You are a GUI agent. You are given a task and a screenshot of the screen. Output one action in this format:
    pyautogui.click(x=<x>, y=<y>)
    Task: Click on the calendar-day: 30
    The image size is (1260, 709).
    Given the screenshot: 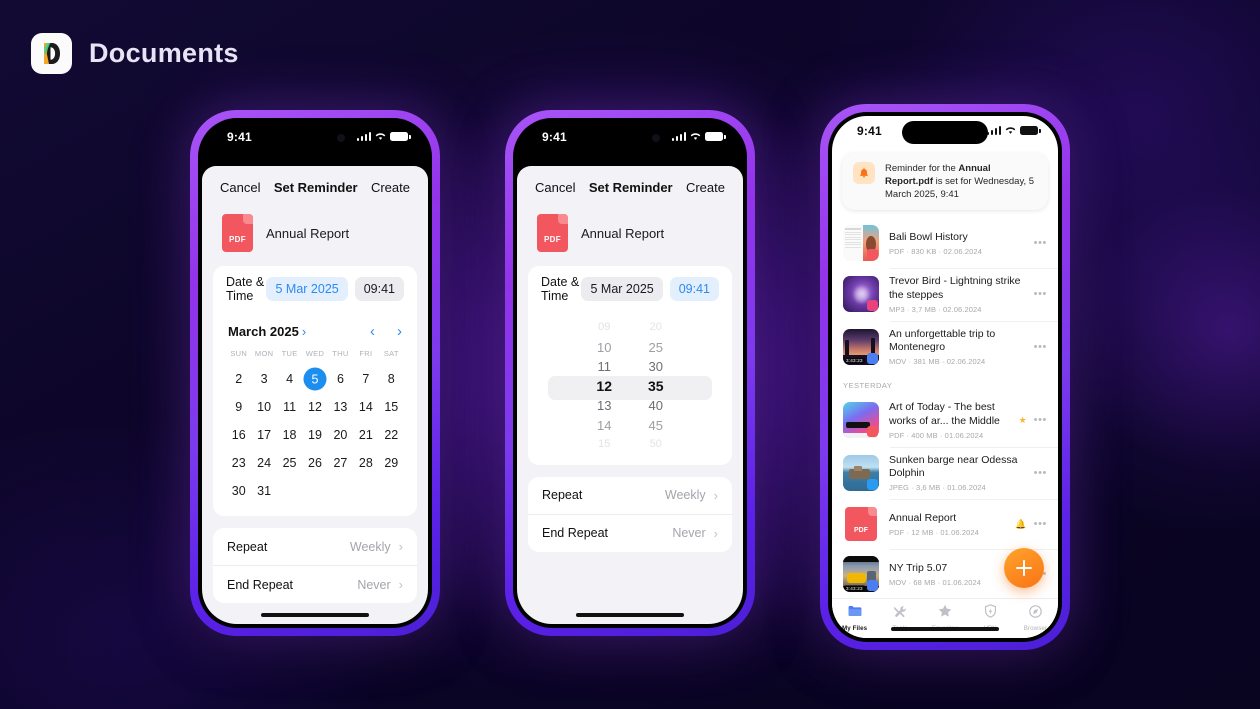 What is the action you would take?
    pyautogui.click(x=238, y=491)
    